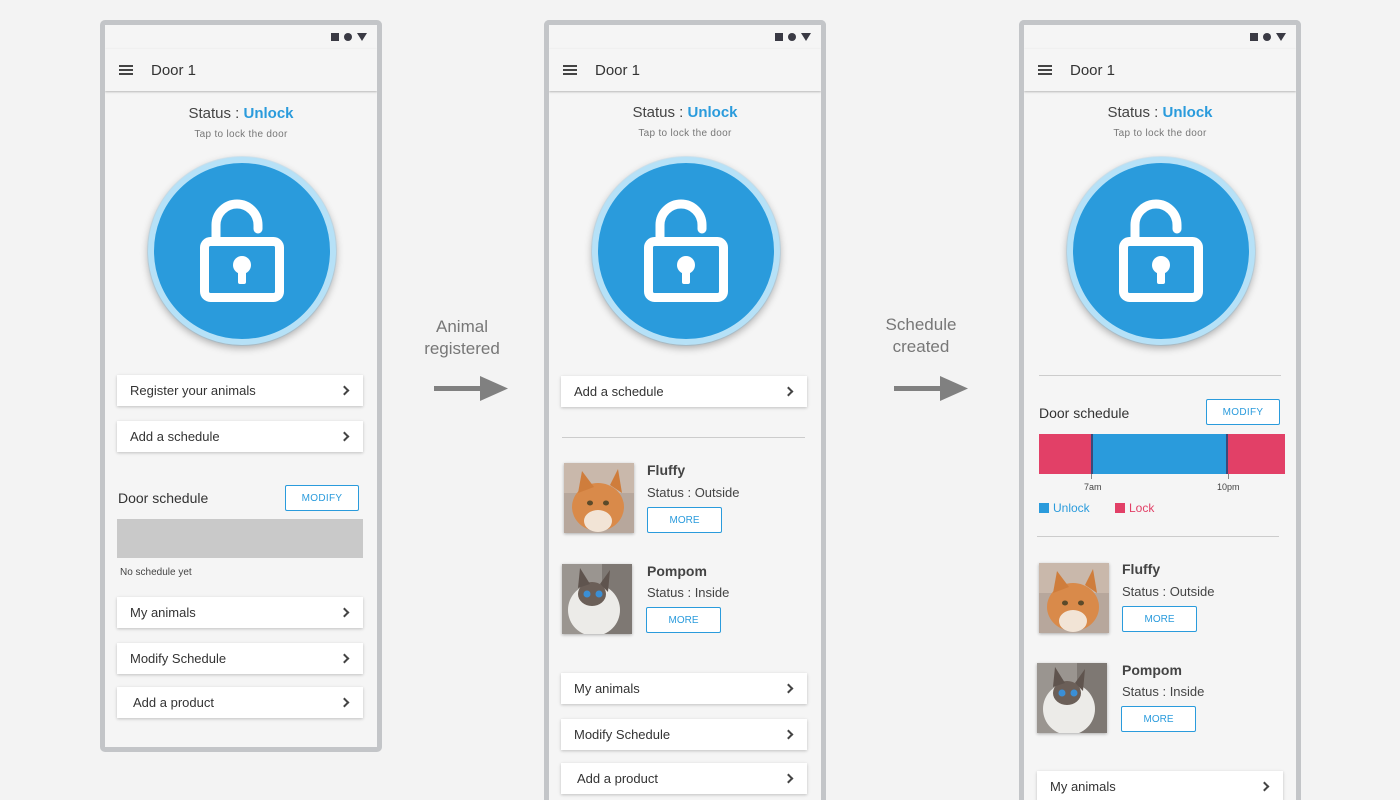 The height and width of the screenshot is (800, 1400). I want to click on register-animals-card: Register your animals, so click(240, 390).